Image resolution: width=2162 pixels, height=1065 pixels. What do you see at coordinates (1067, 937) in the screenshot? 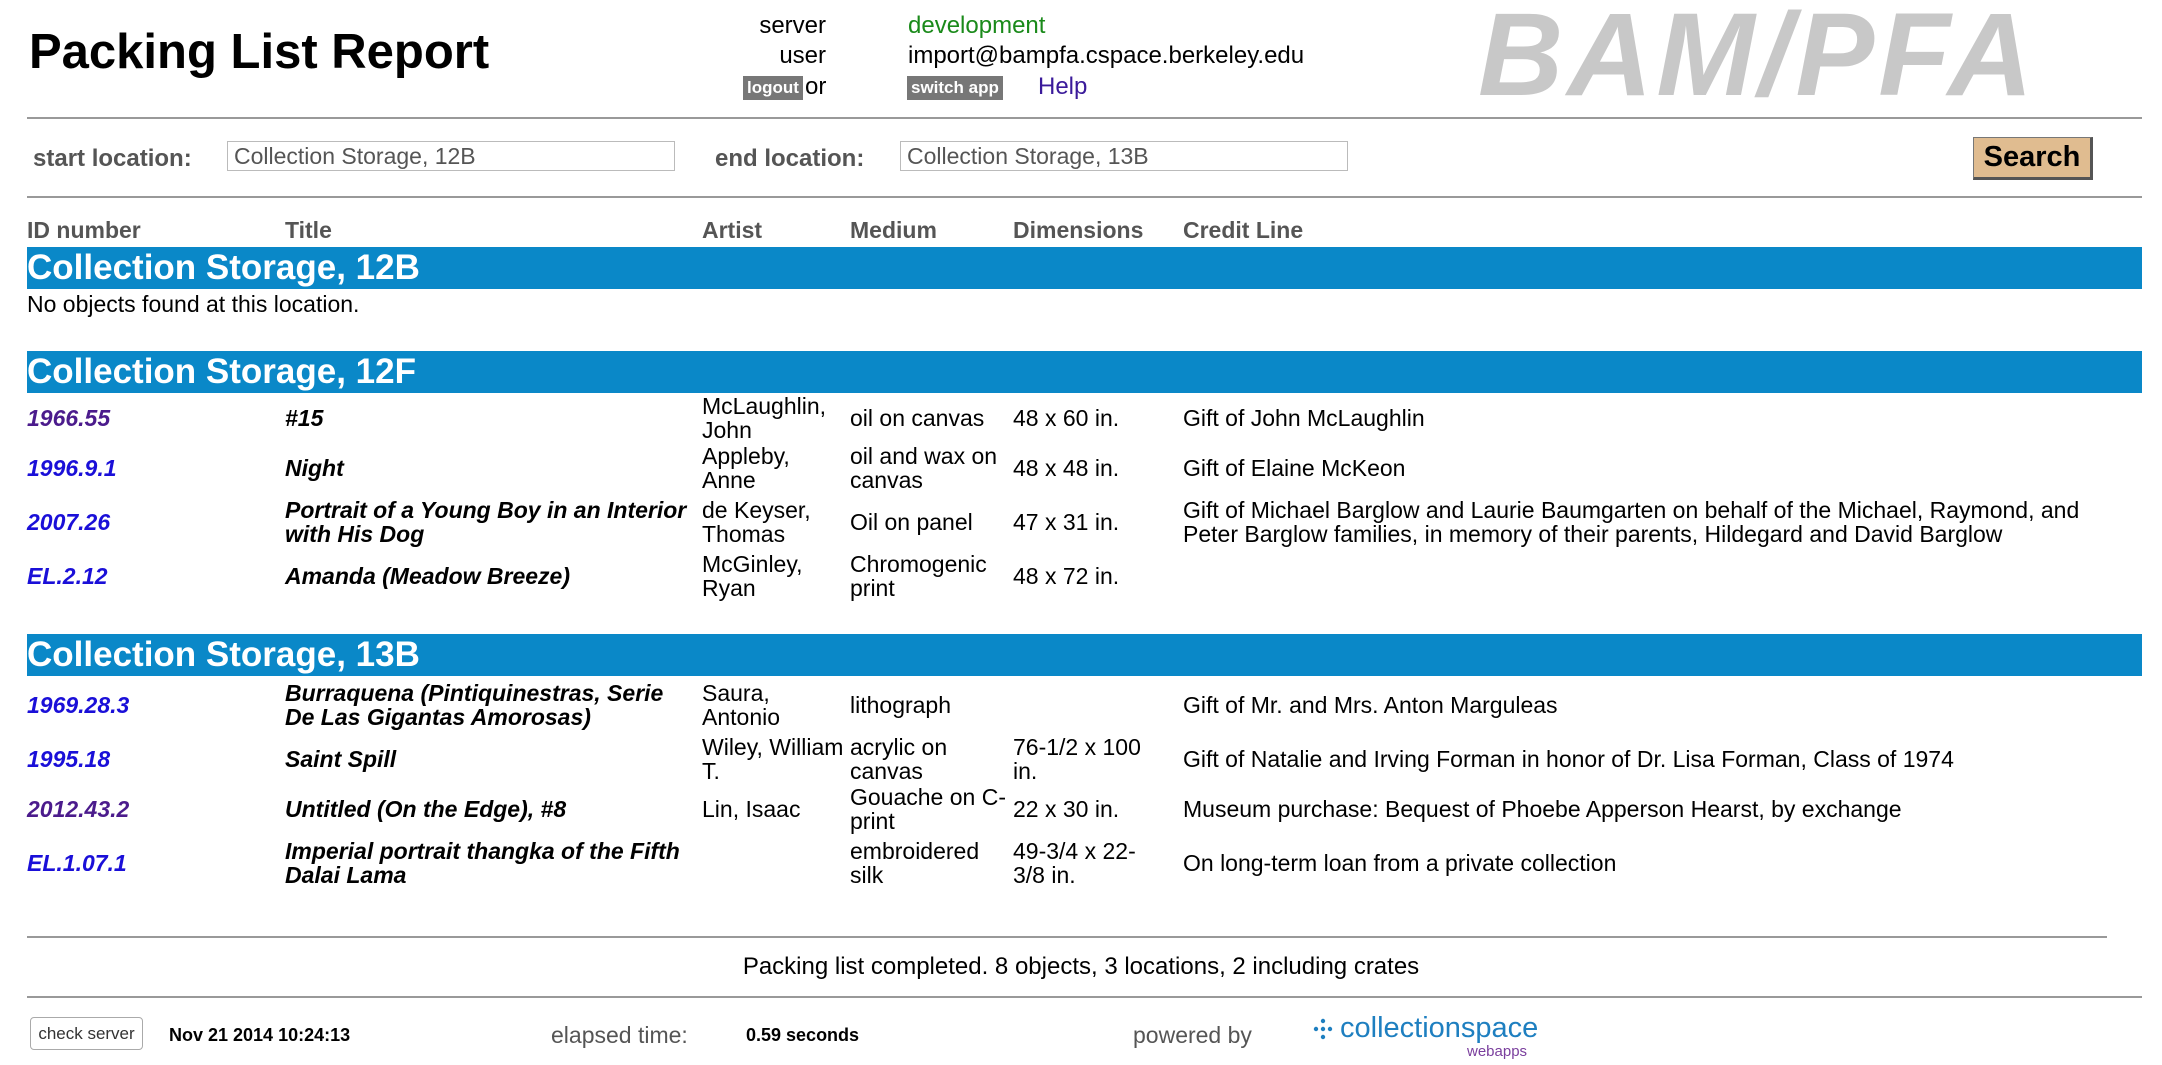
I see `summary-divider-top` at bounding box center [1067, 937].